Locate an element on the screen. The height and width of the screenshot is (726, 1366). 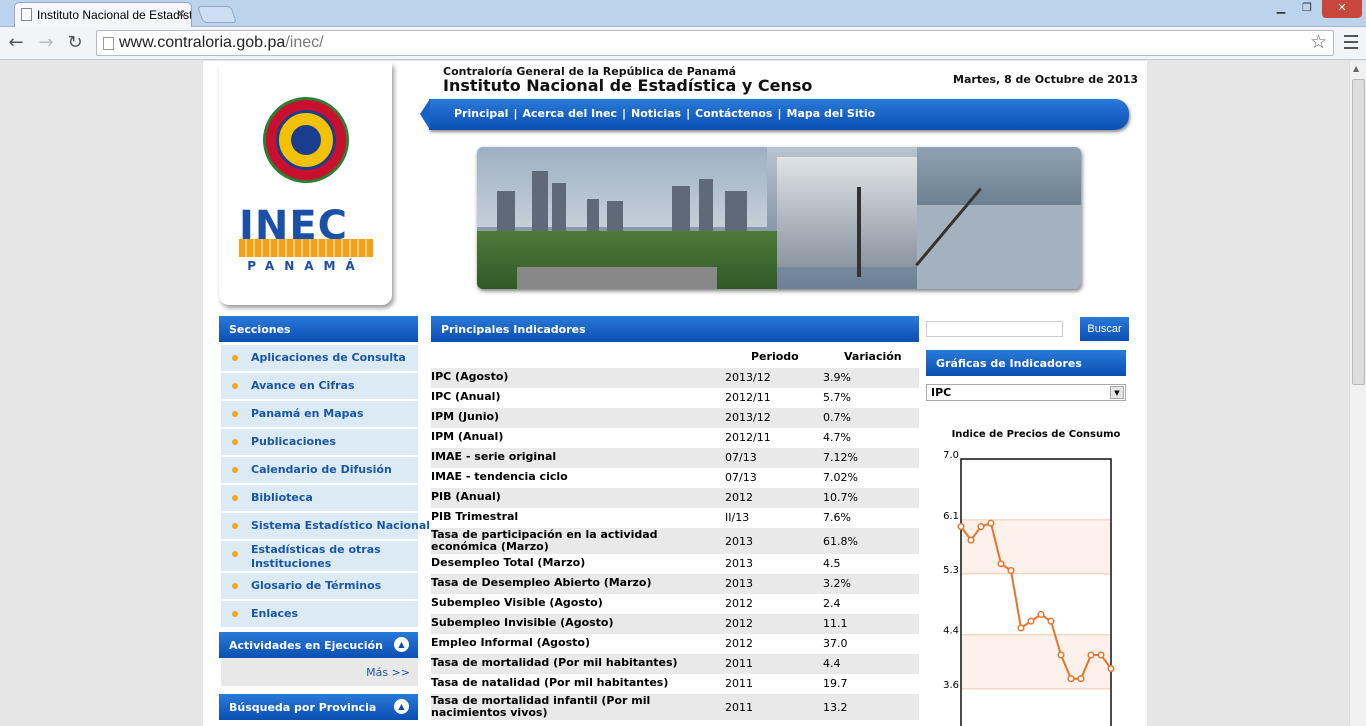
section-sistema-estadistico: Sistema Estadístico Nacional is located at coordinates (325, 526).